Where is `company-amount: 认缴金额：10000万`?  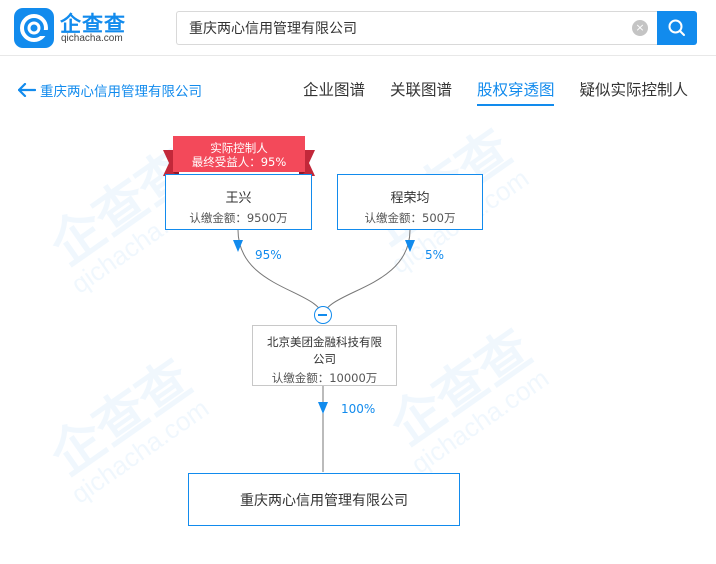
company-amount: 认缴金额：10000万 is located at coordinates (324, 378).